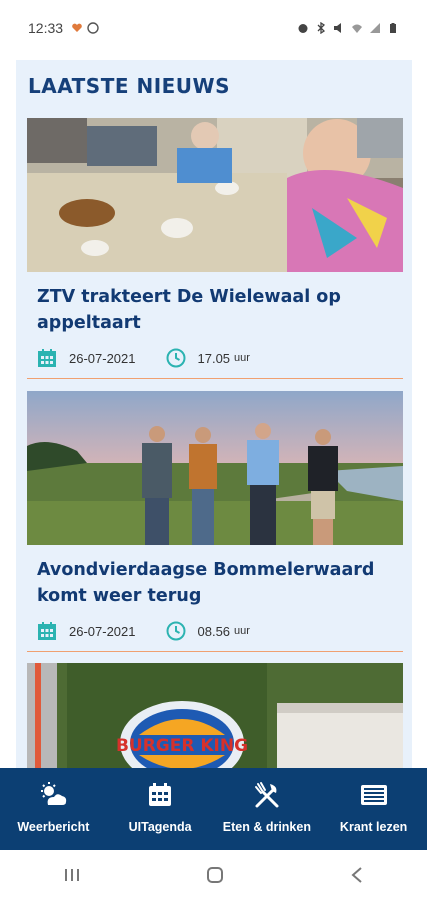 This screenshot has height=900, width=427. I want to click on back-icon, so click(357, 875).